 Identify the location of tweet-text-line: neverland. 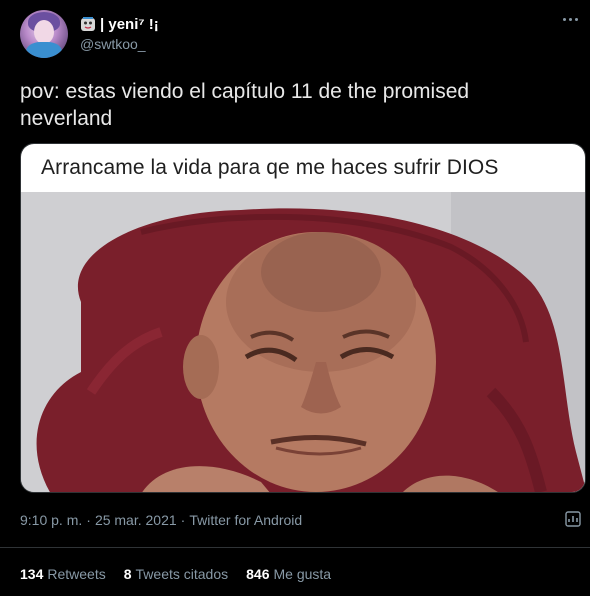
(66, 118).